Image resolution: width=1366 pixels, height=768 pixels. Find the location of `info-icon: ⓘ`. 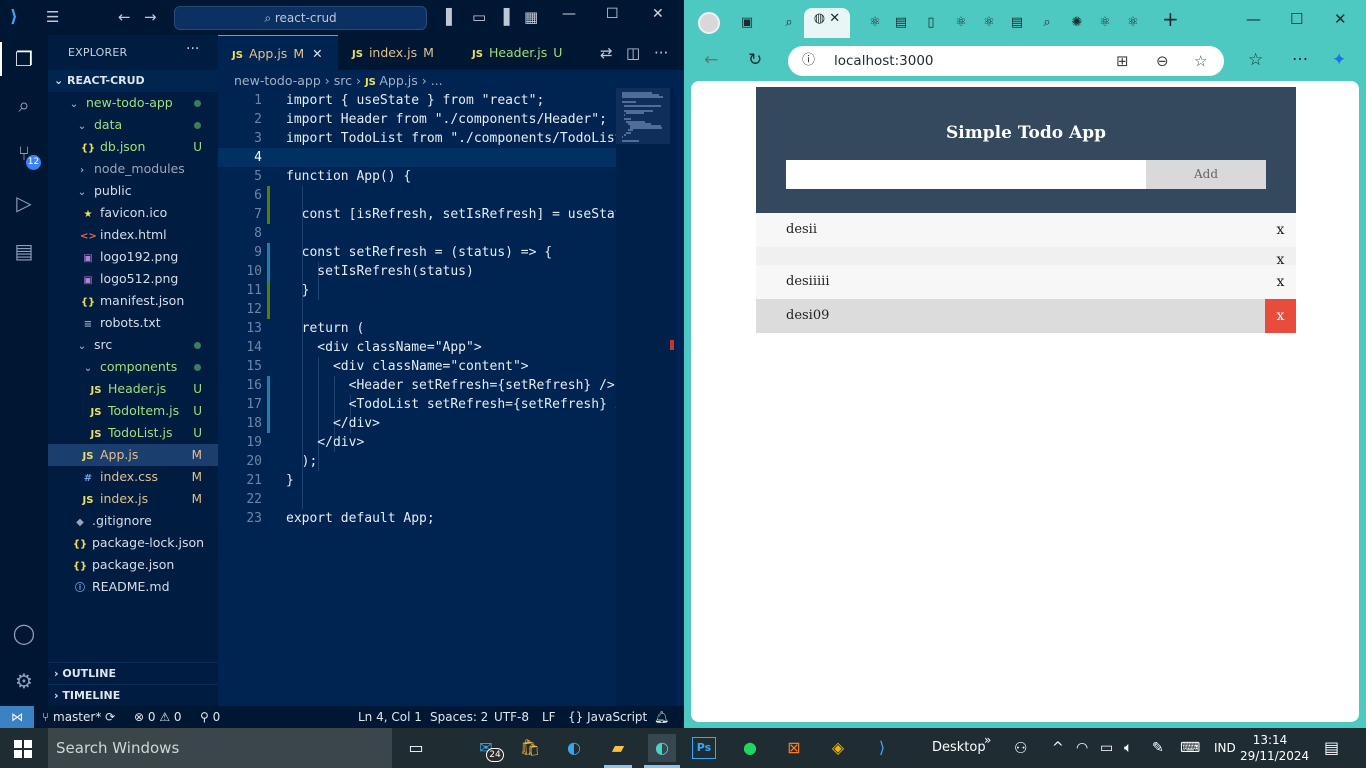

info-icon: ⓘ is located at coordinates (808, 61).